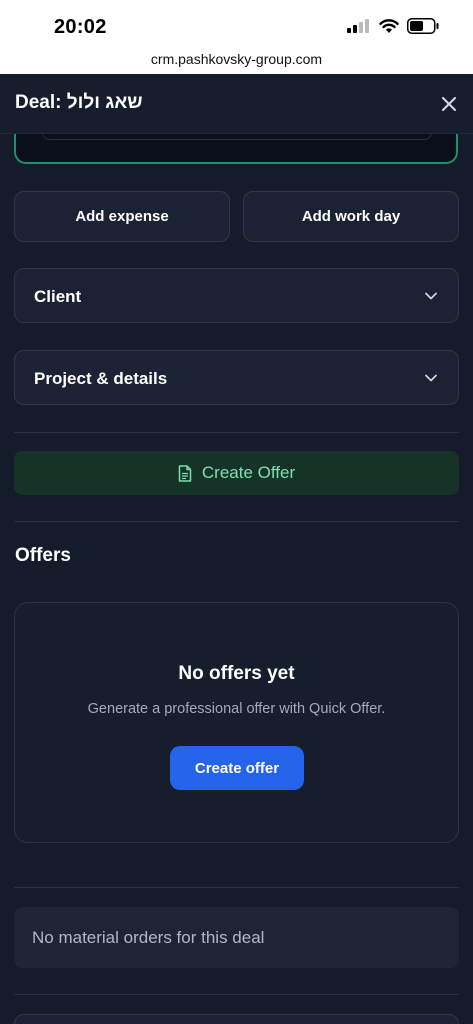 The height and width of the screenshot is (1024, 473). What do you see at coordinates (43, 555) in the screenshot?
I see `offers-heading: Offers` at bounding box center [43, 555].